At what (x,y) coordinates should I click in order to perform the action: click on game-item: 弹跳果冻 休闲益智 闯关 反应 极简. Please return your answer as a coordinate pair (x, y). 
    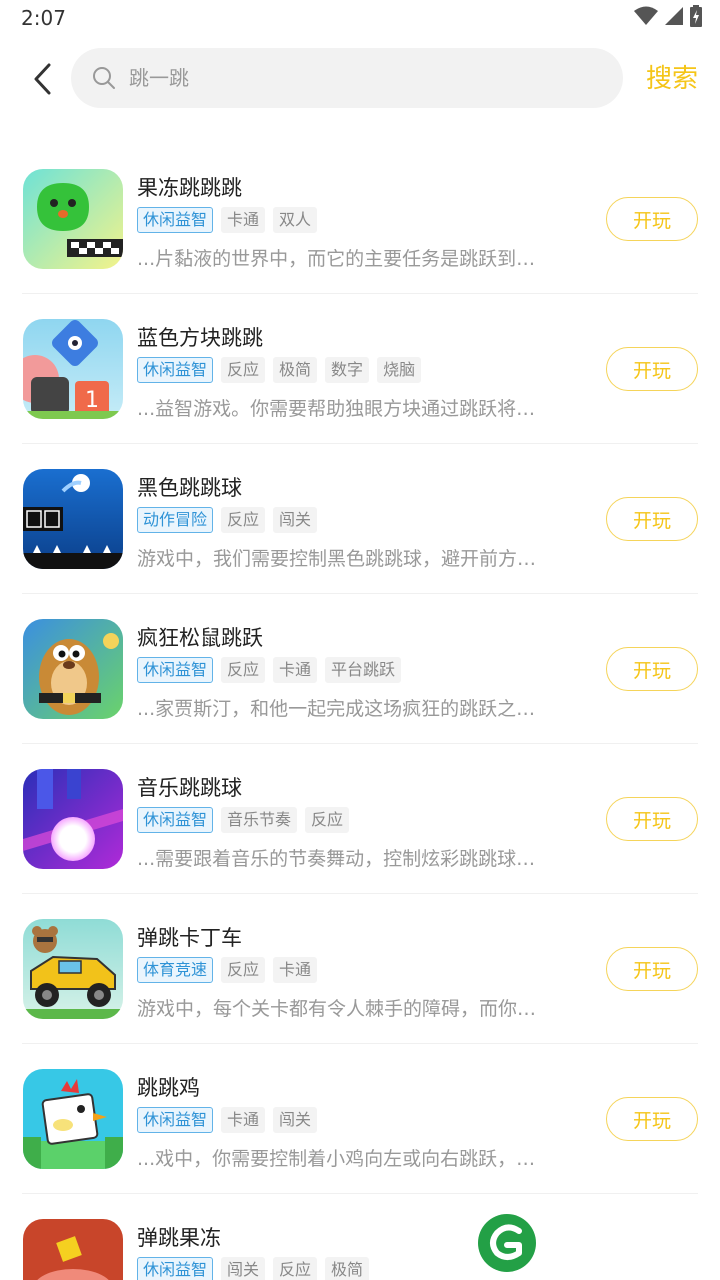
    Looking at the image, I should click on (360, 1237).